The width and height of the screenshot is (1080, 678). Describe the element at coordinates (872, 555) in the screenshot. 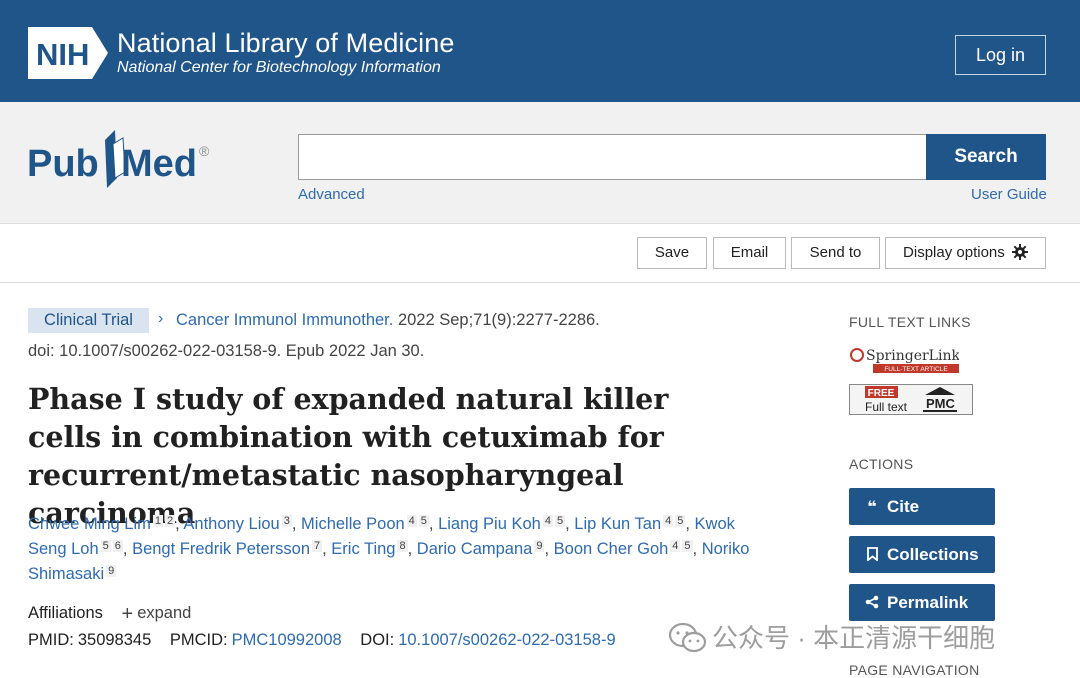

I see `bookmark-icon` at that location.